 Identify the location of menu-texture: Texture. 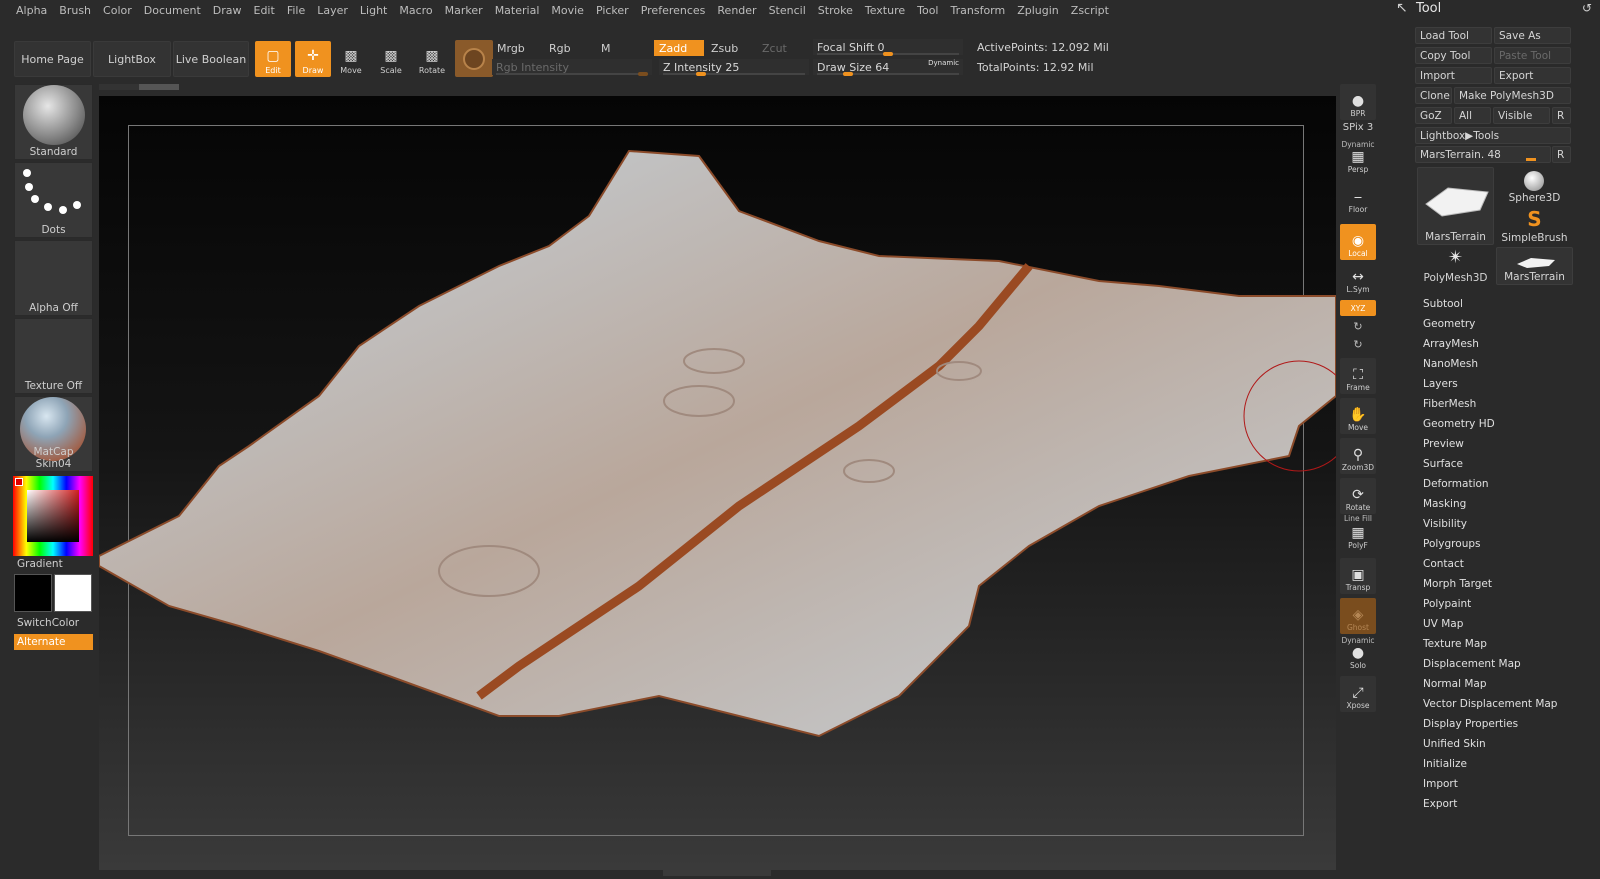
(885, 10).